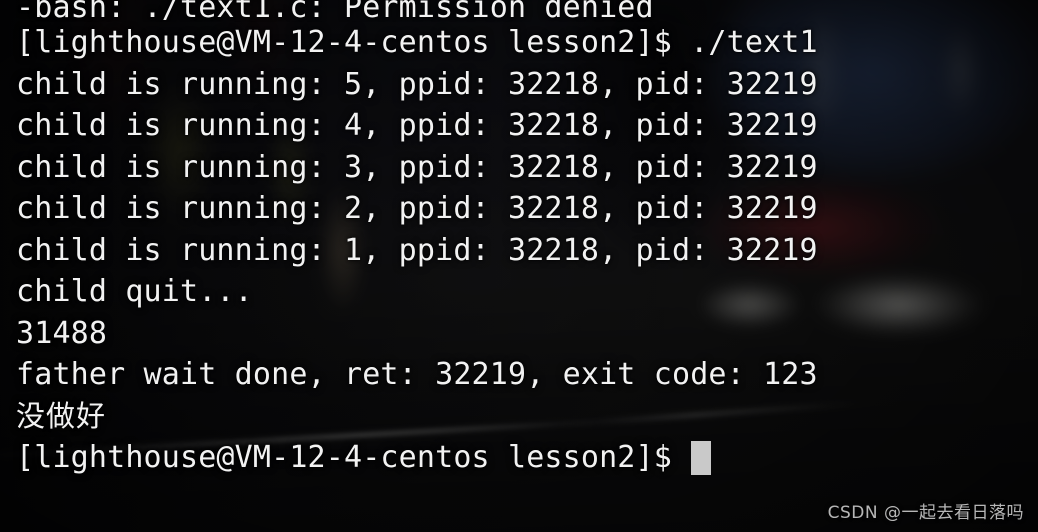 This screenshot has height=532, width=1038. I want to click on block-cursor-icon, so click(700, 457).